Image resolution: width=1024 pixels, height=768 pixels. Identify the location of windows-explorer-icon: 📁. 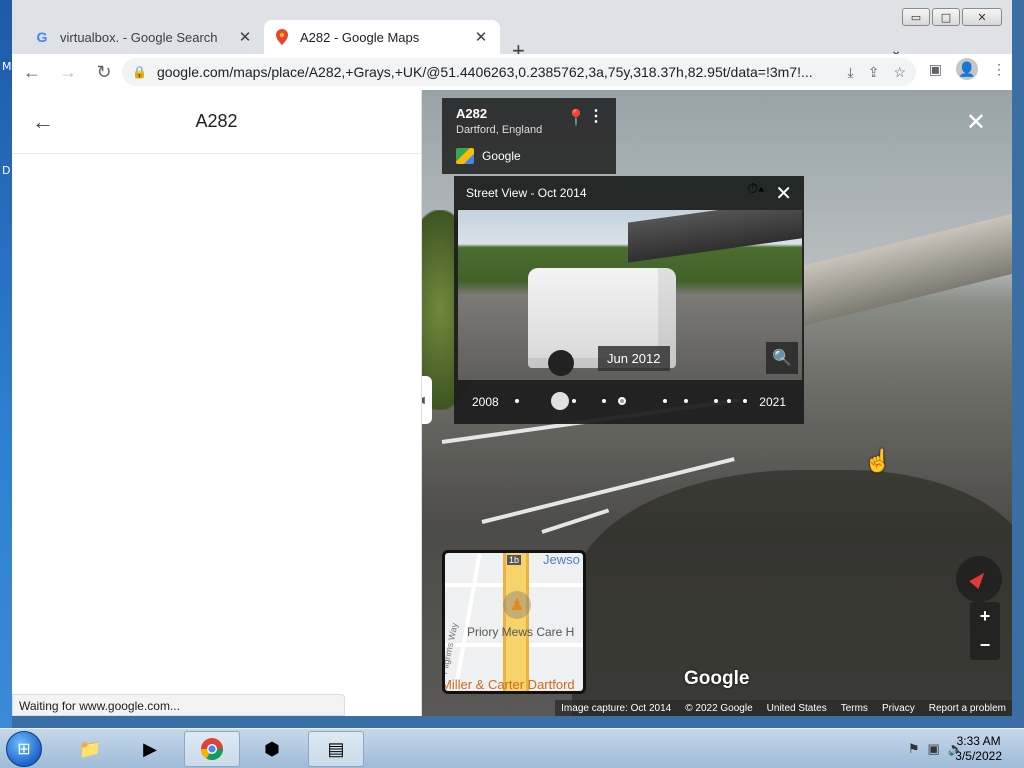
(90, 749).